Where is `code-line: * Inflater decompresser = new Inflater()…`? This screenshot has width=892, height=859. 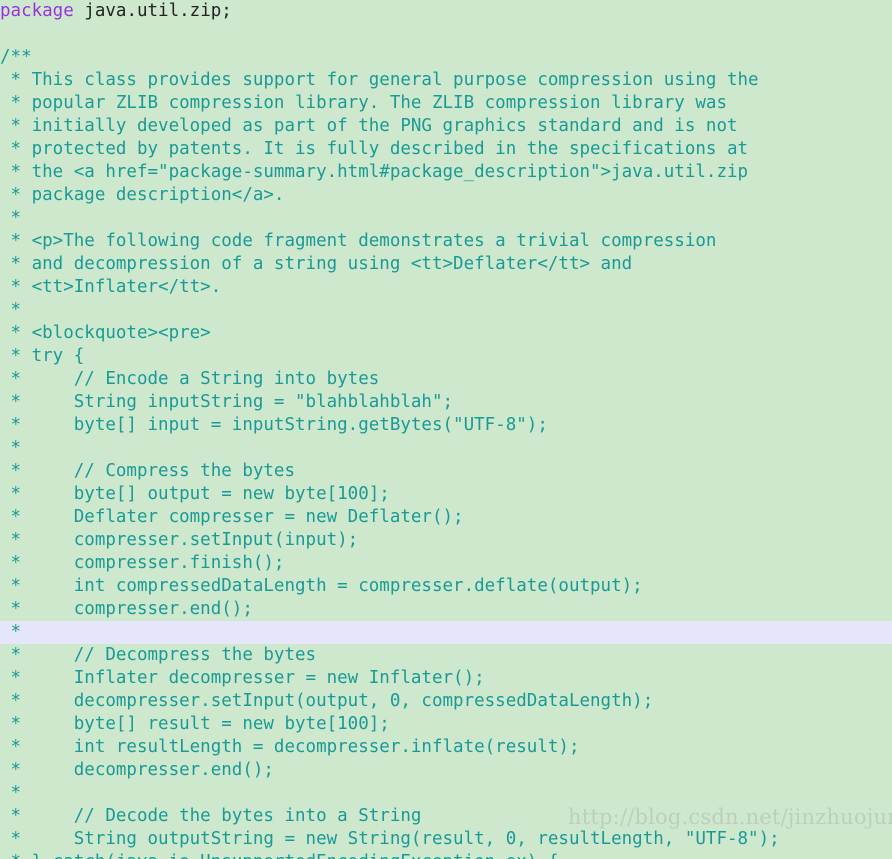 code-line: * Inflater decompresser = new Inflater()… is located at coordinates (446, 678).